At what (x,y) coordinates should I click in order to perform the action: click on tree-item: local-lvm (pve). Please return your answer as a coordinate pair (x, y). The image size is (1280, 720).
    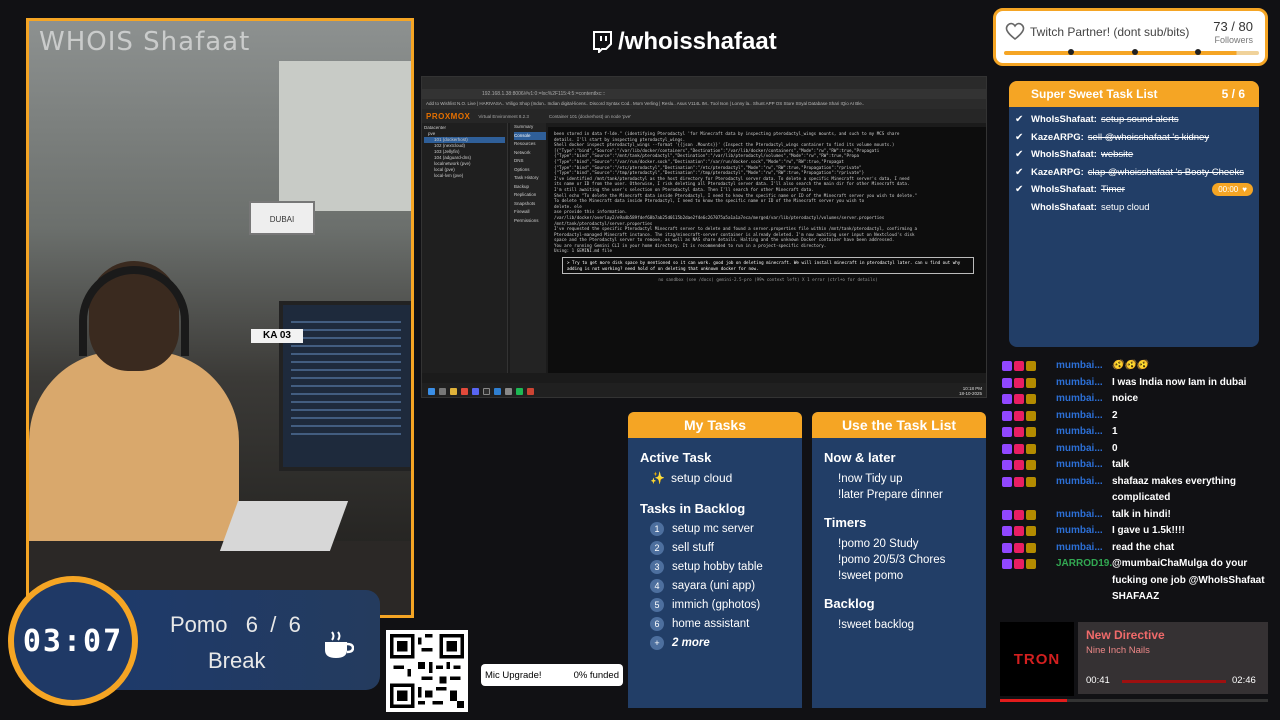
    Looking at the image, I should click on (464, 176).